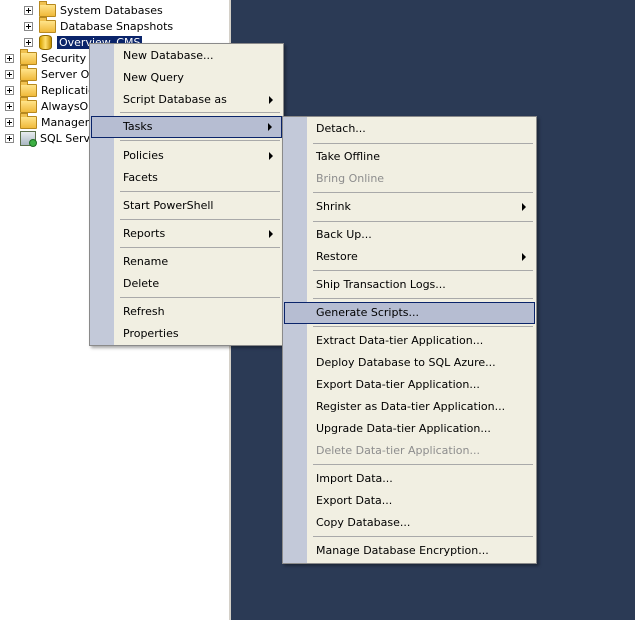  I want to click on menu-item-label: Start PowerShell, so click(168, 205).